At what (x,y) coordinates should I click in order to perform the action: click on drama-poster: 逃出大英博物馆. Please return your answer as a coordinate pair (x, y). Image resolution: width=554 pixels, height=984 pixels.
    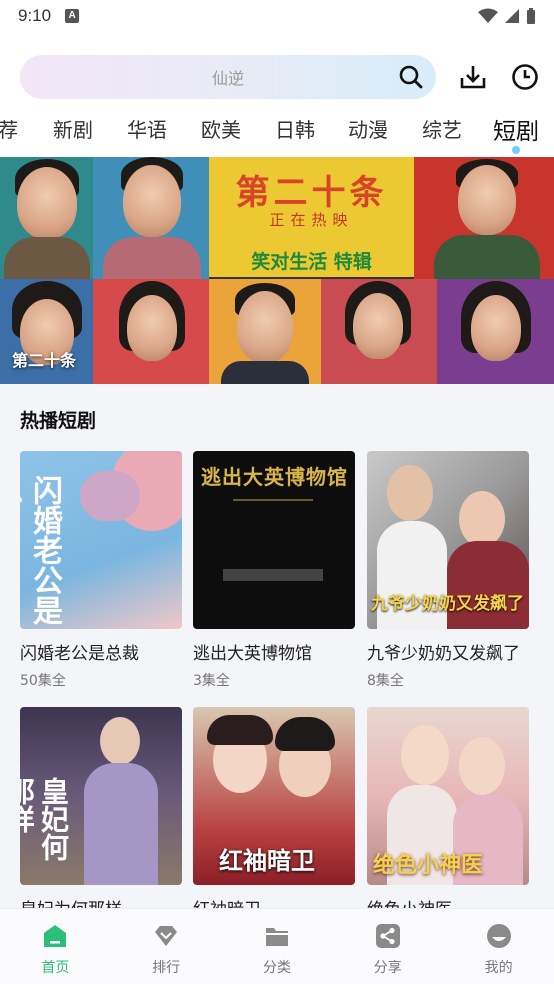
    Looking at the image, I should click on (274, 540).